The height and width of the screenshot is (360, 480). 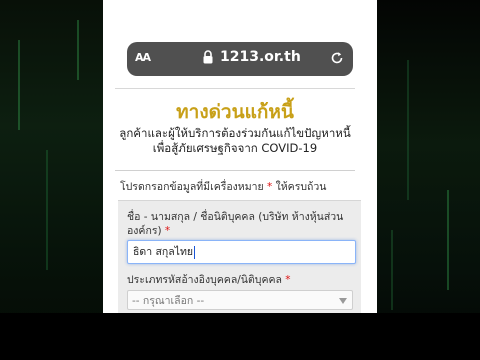 What do you see at coordinates (195, 252) in the screenshot?
I see `text-caret` at bounding box center [195, 252].